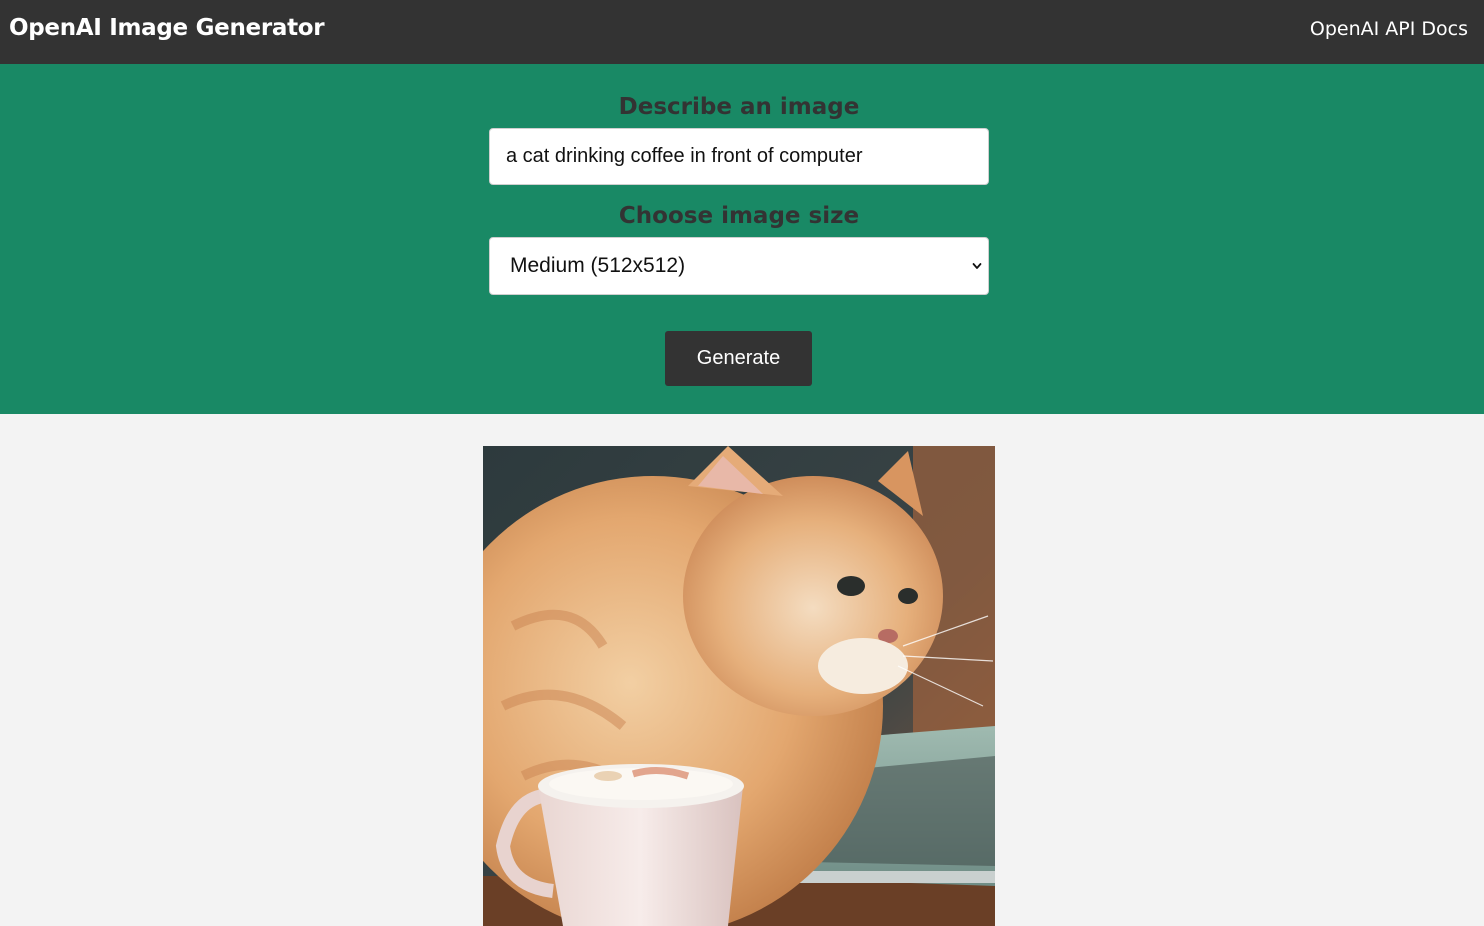 This screenshot has width=1484, height=926. What do you see at coordinates (739, 216) in the screenshot?
I see `size-label: Choose image size` at bounding box center [739, 216].